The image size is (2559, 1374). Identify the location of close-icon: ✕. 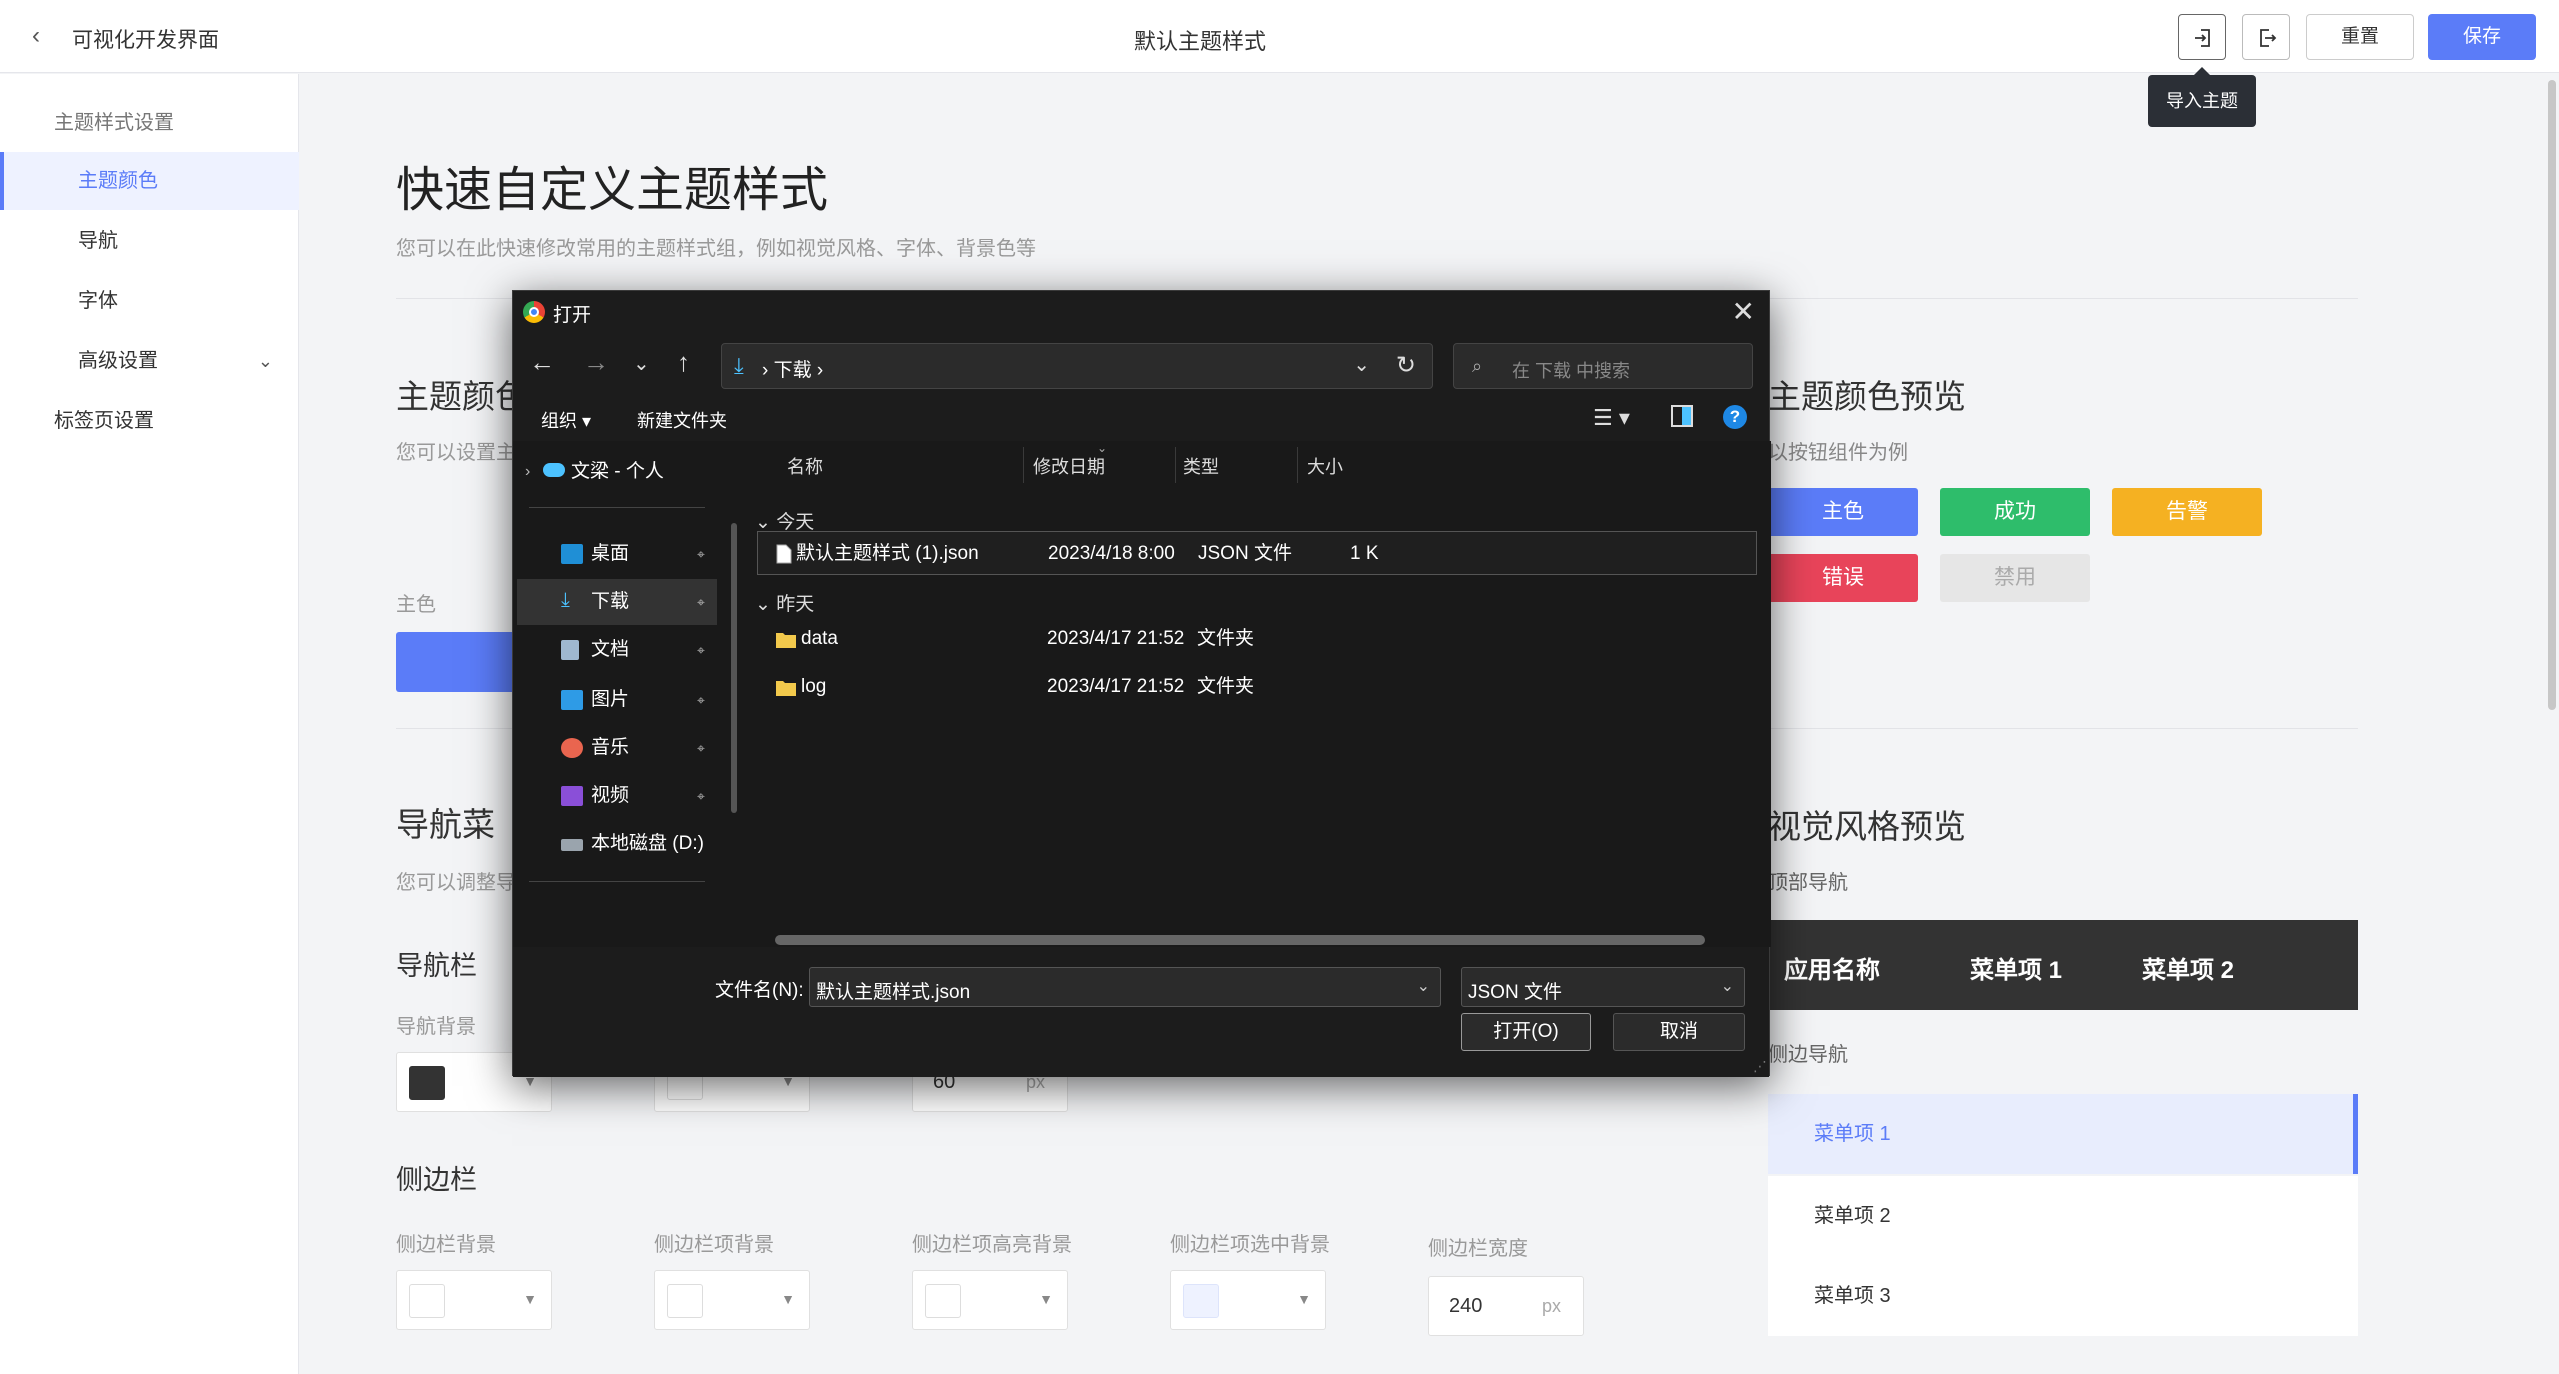
(1743, 311).